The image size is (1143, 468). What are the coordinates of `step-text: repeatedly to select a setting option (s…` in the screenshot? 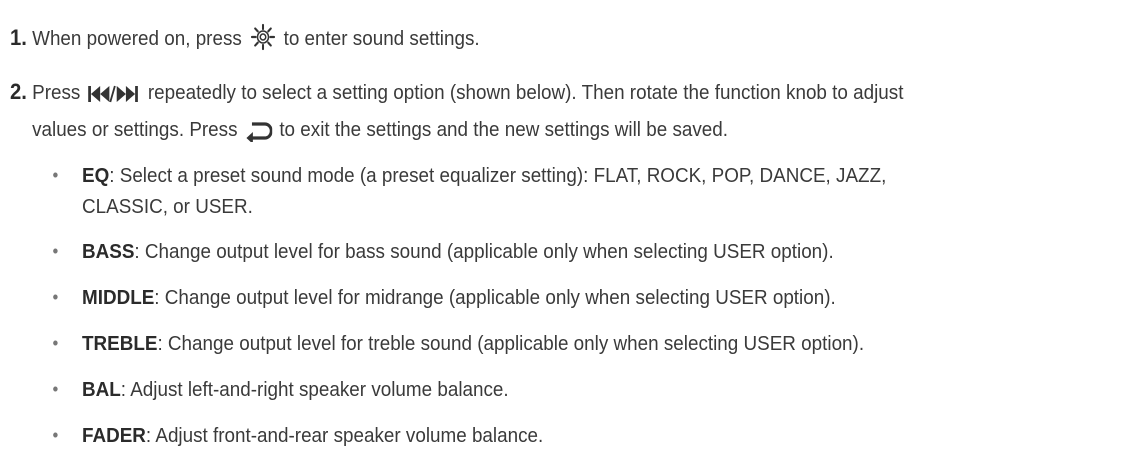 It's located at (525, 92).